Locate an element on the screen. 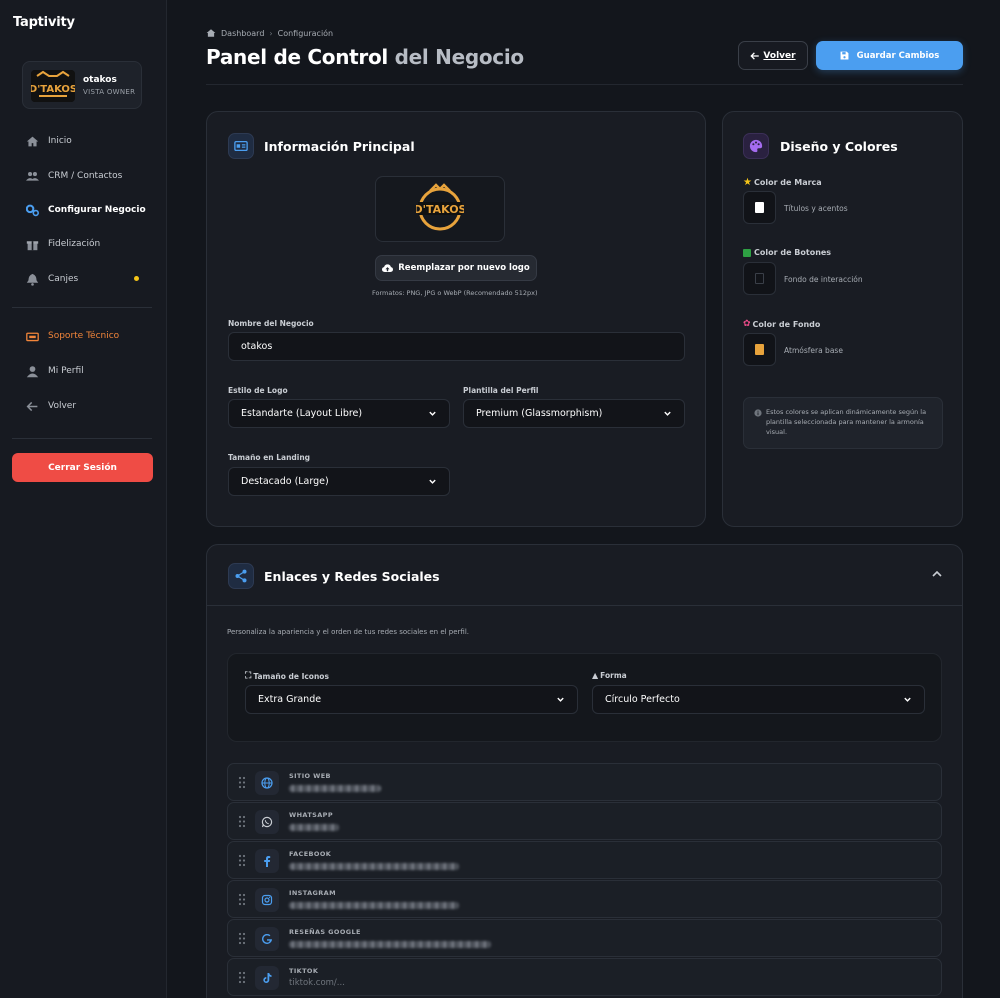  bell-icon is located at coordinates (32, 279).